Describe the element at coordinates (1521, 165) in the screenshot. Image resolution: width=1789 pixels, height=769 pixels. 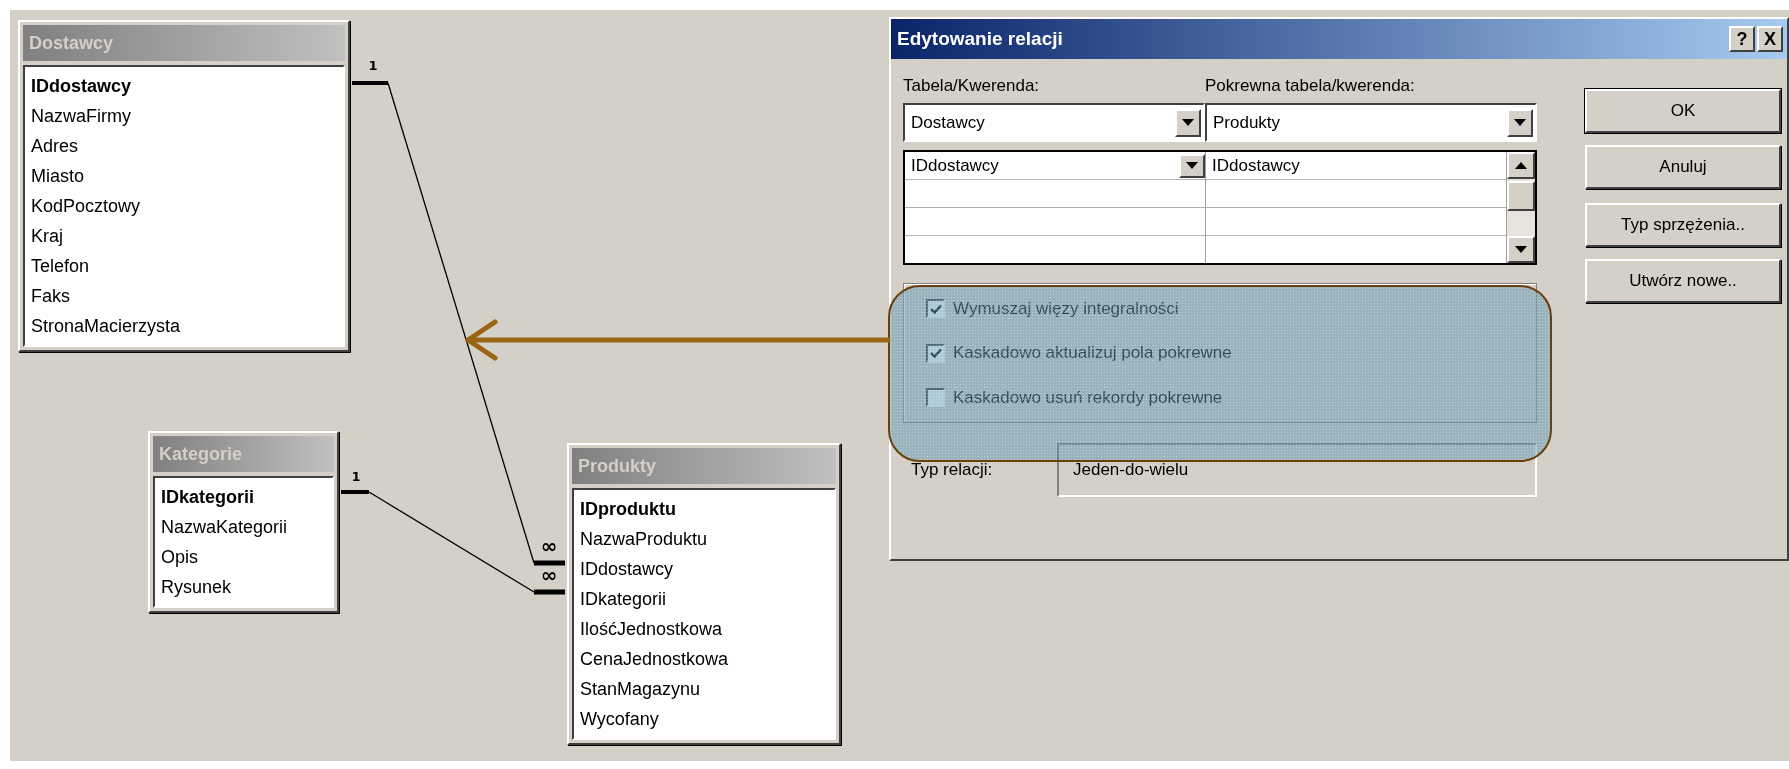
I see `up-arrow-icon` at that location.